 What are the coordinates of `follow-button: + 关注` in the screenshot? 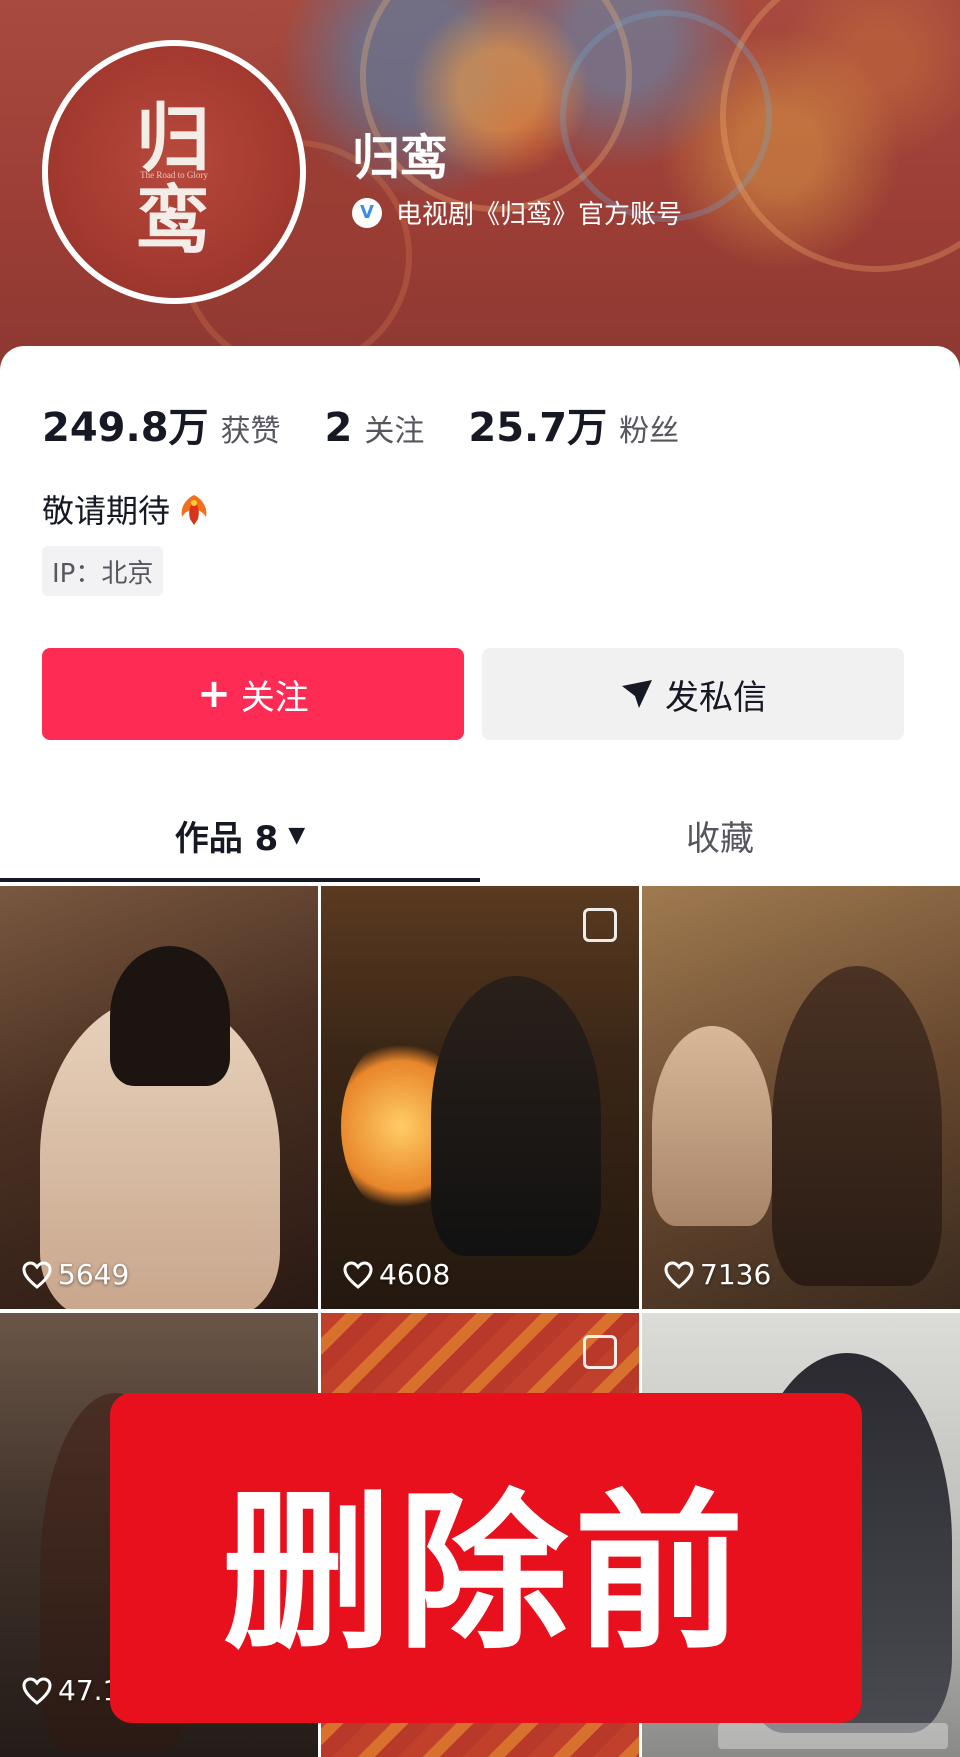 It's located at (253, 694).